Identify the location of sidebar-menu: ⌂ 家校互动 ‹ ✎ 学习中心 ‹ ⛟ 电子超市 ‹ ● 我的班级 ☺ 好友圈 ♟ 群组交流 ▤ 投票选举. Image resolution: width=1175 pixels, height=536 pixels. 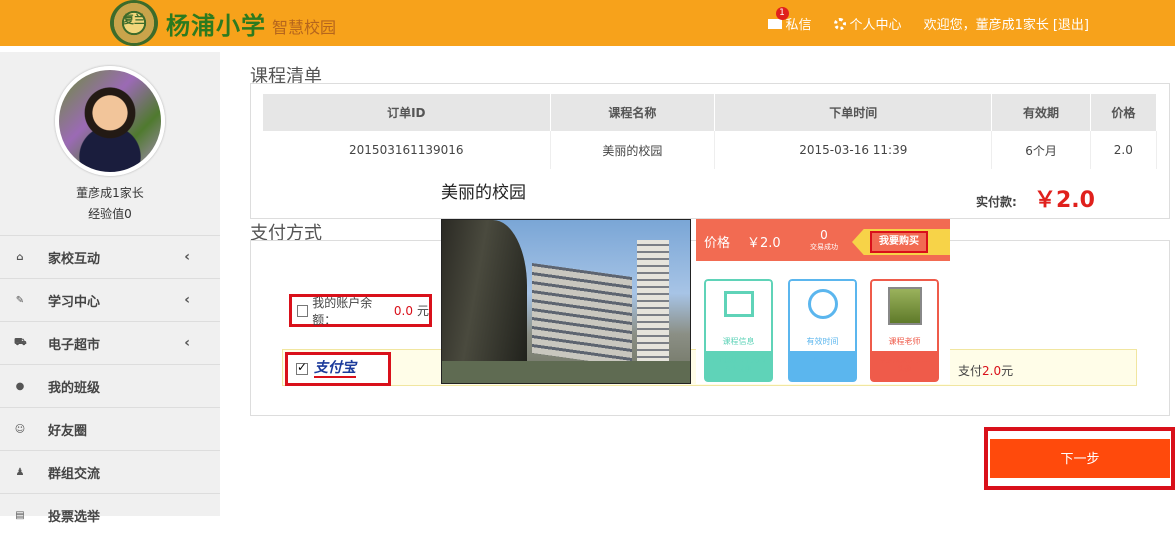
(110, 385).